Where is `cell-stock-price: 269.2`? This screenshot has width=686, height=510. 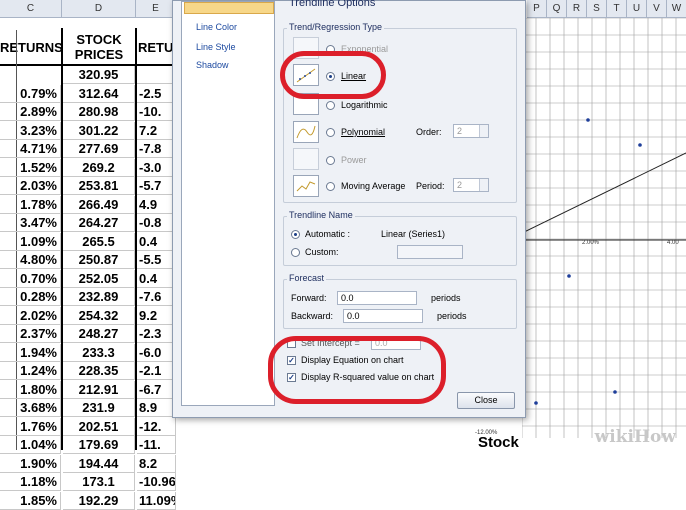
cell-stock-price: 269.2 is located at coordinates (99, 167).